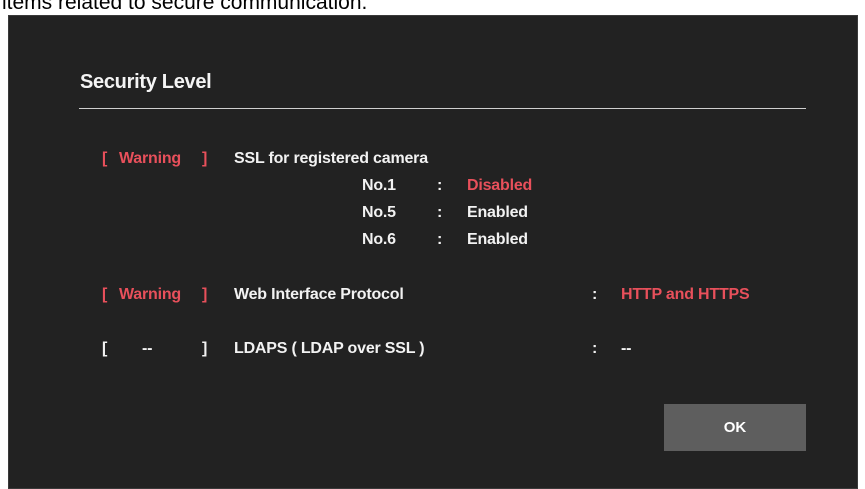 The width and height of the screenshot is (865, 489). What do you see at coordinates (329, 348) in the screenshot?
I see `item-label-ldaps: LDAPS ( LDAP over SSL )` at bounding box center [329, 348].